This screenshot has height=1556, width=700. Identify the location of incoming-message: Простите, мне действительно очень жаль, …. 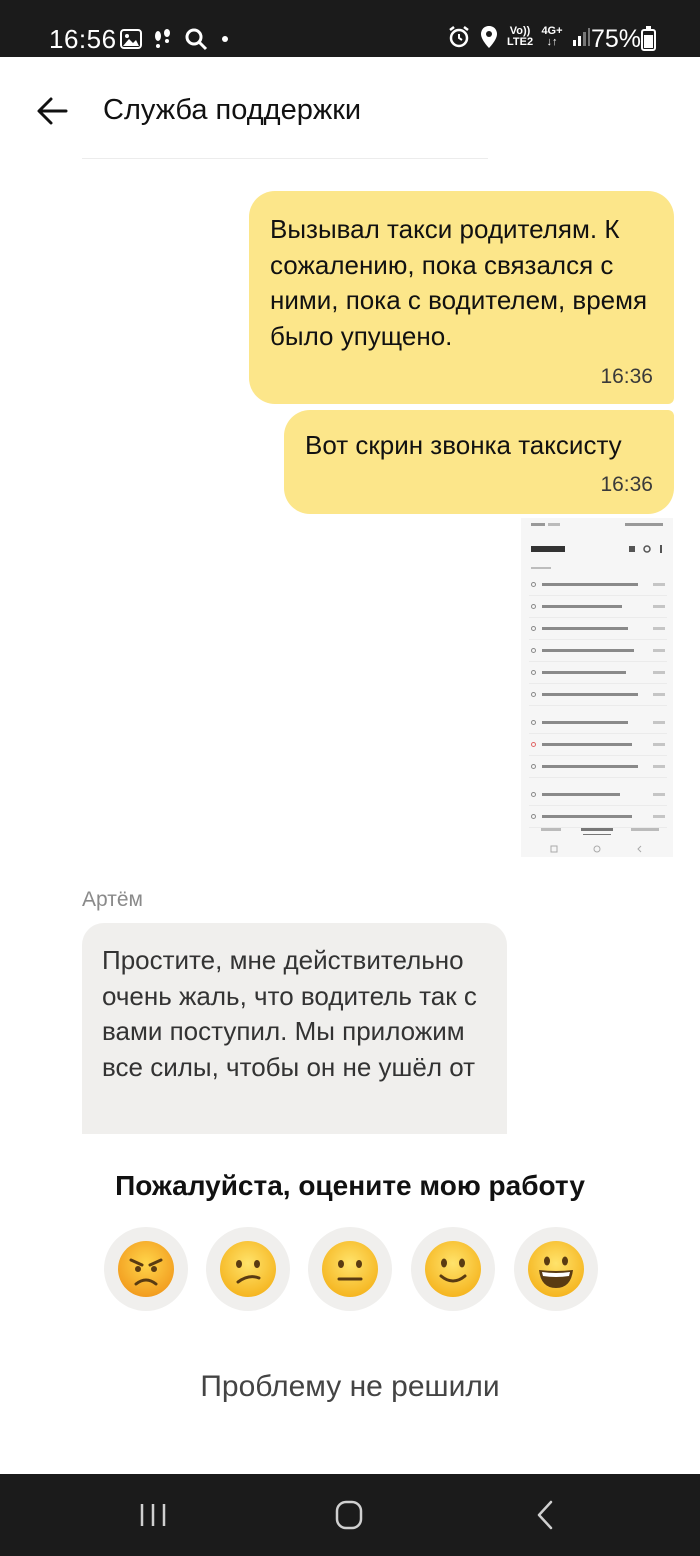
(294, 1028).